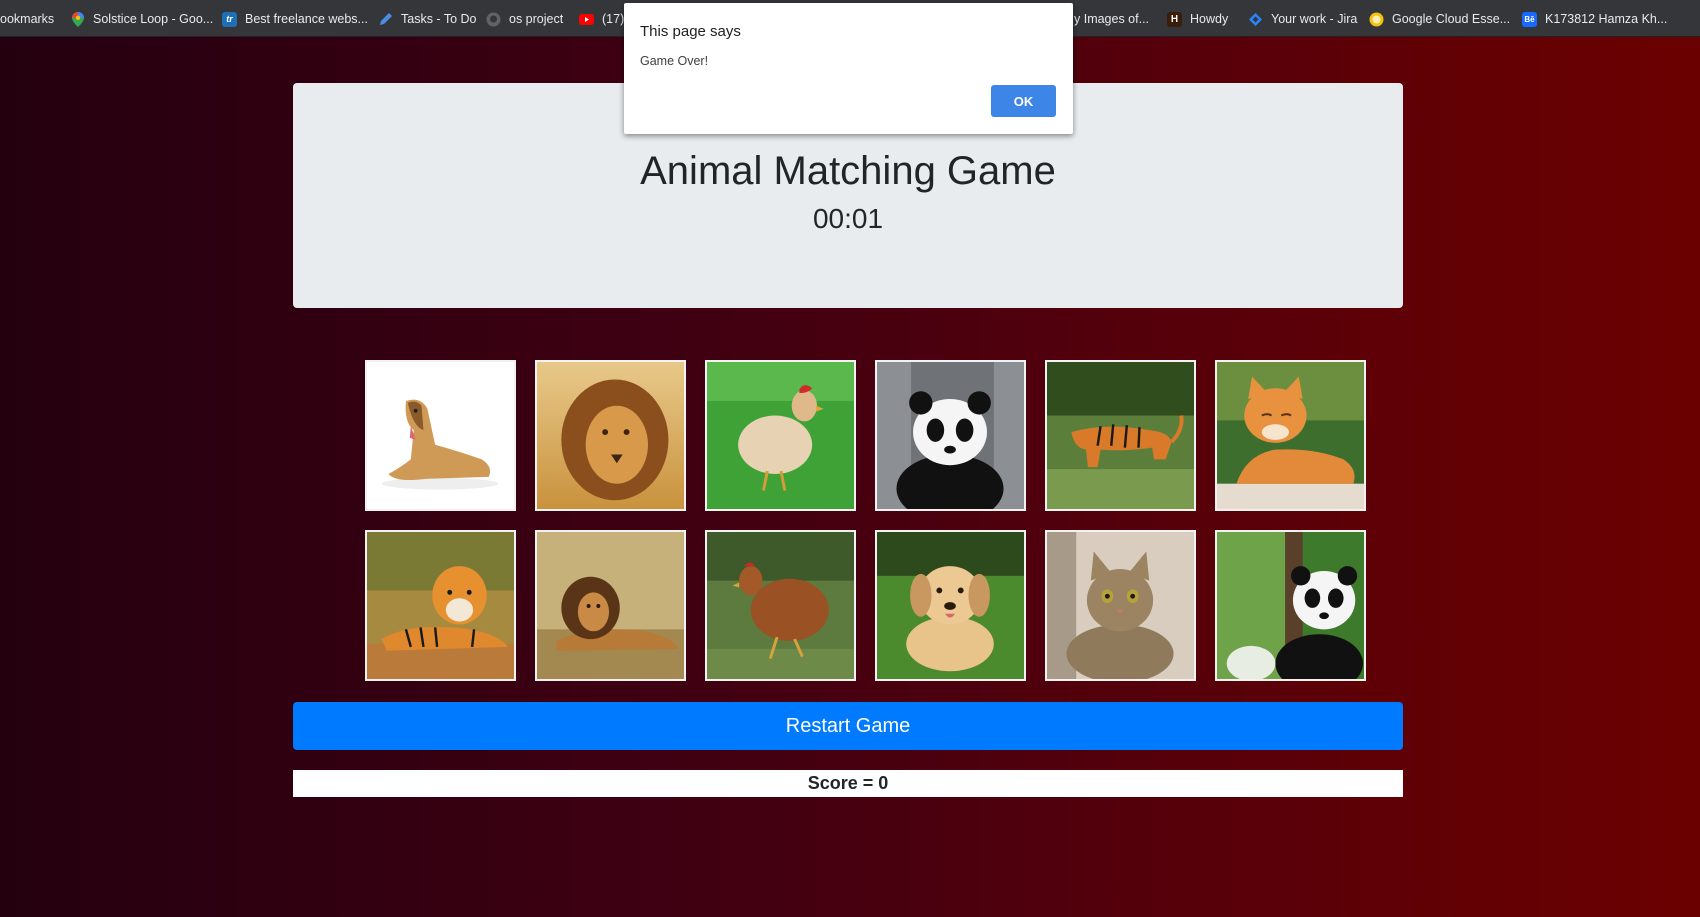 This screenshot has height=917, width=1700. Describe the element at coordinates (493, 19) in the screenshot. I see `github-icon` at that location.